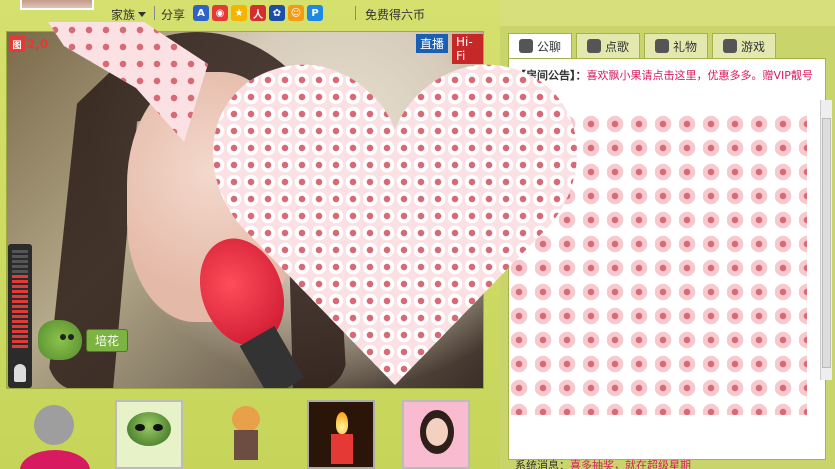 The width and height of the screenshot is (835, 469). I want to click on system-message: 系统消息：喜多抽奖，就在超级星期, so click(603, 463).